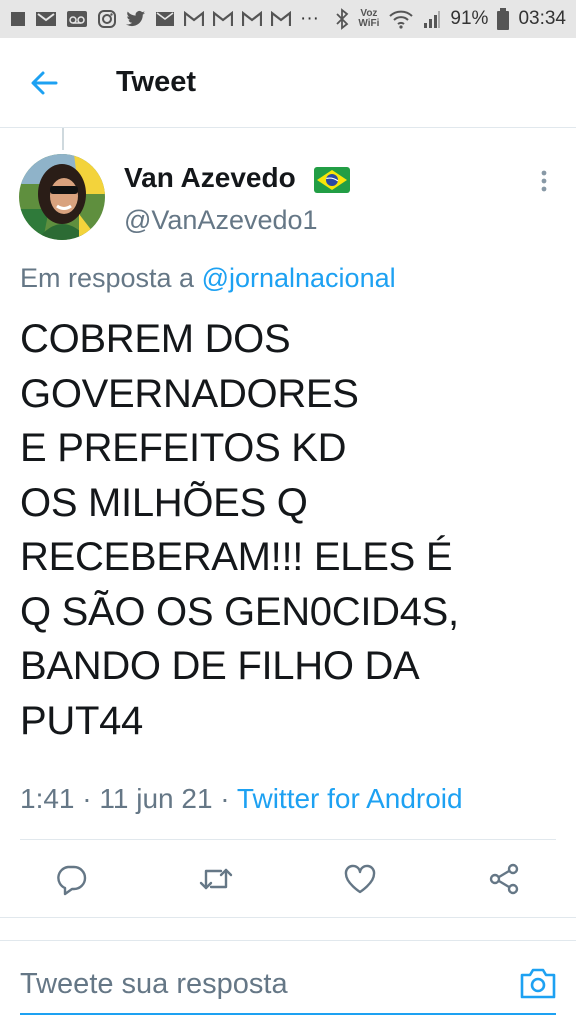  Describe the element at coordinates (260, 984) in the screenshot. I see `reply-input` at that location.